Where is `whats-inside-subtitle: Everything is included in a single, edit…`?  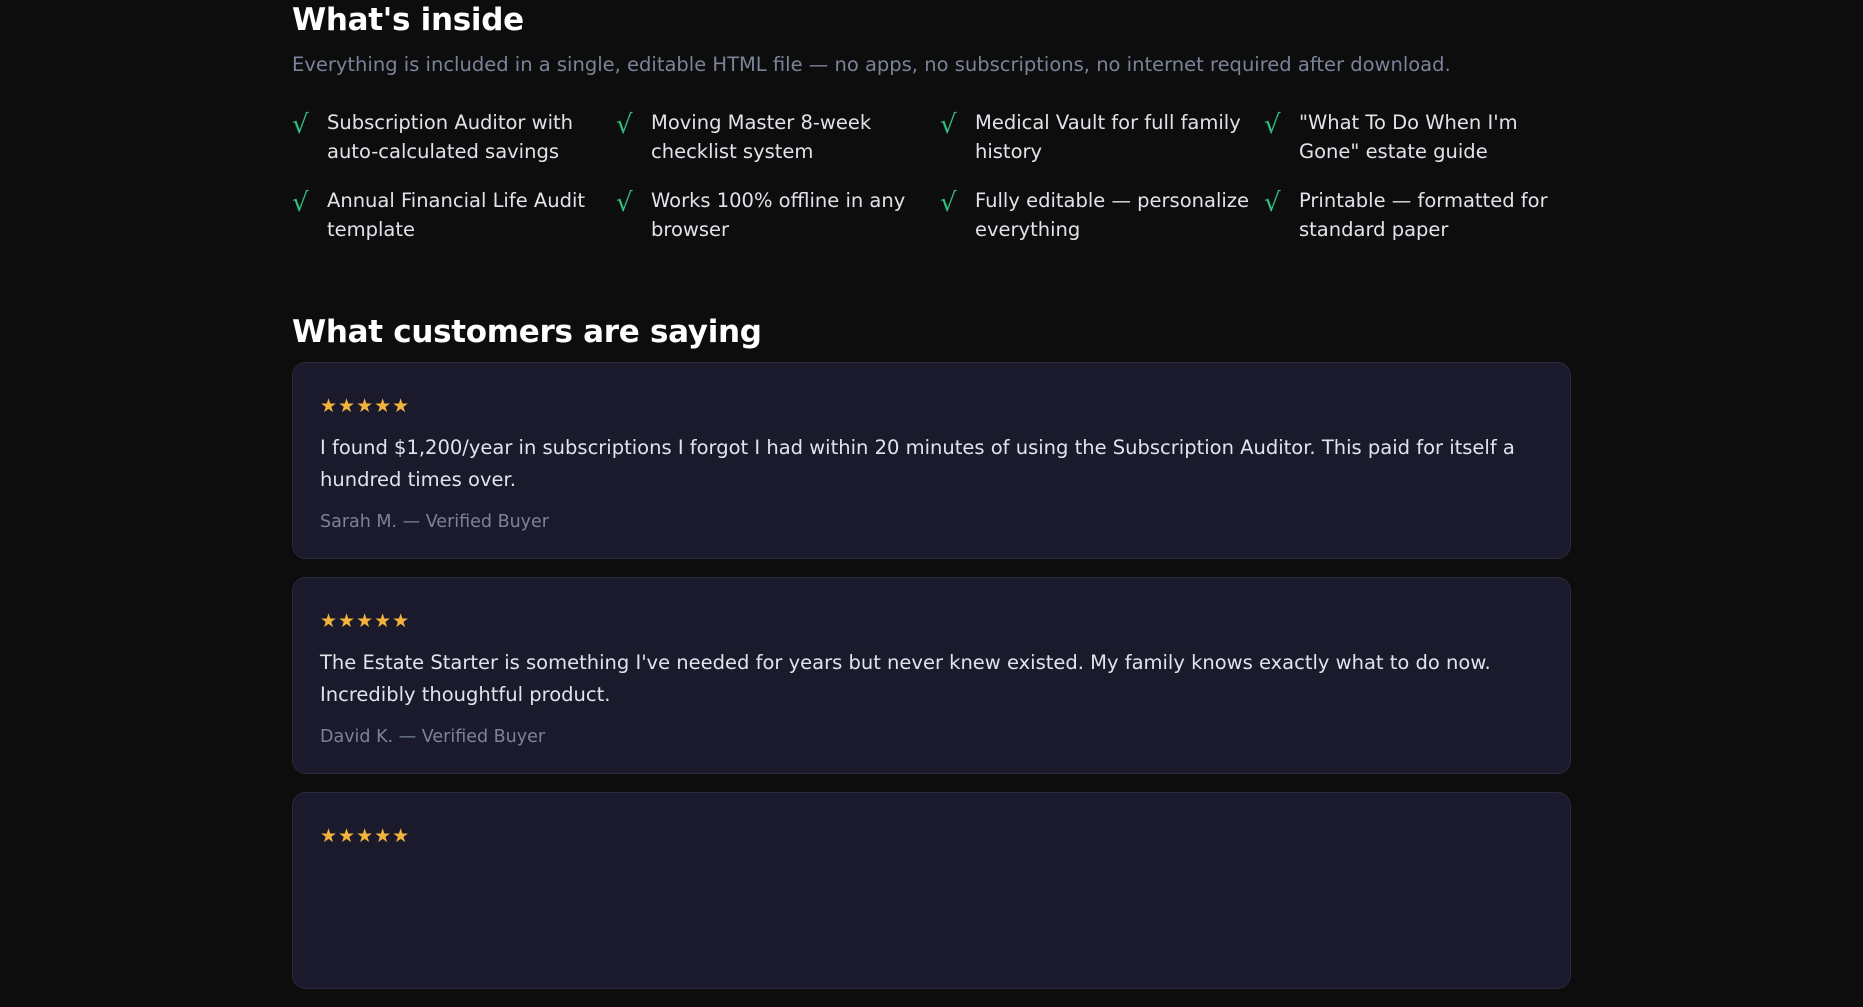 whats-inside-subtitle: Everything is included in a single, edit… is located at coordinates (871, 64).